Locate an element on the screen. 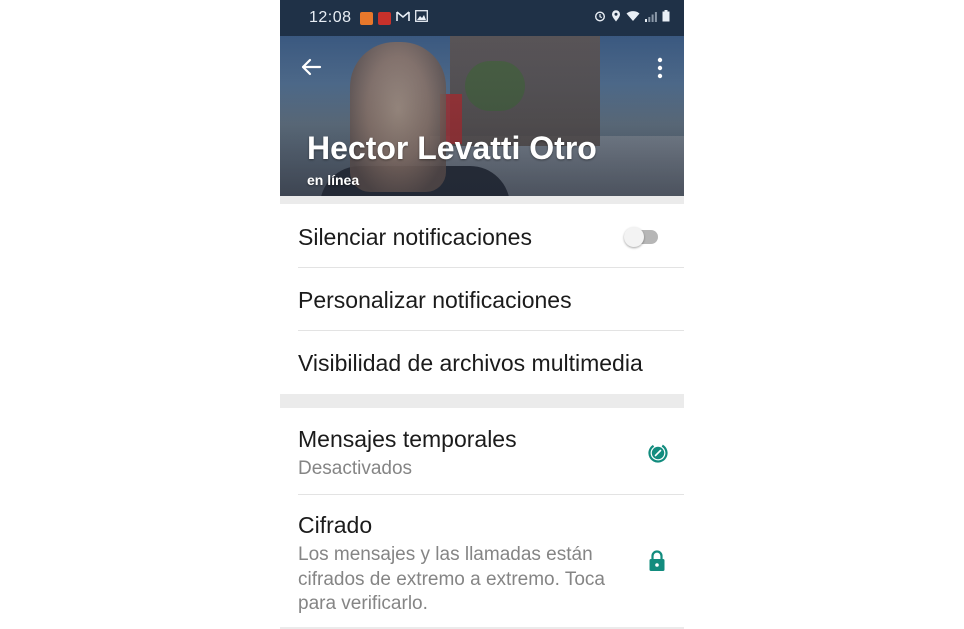  disappearing-messages-row: Mensajes temporales Desactivados is located at coordinates (482, 451).